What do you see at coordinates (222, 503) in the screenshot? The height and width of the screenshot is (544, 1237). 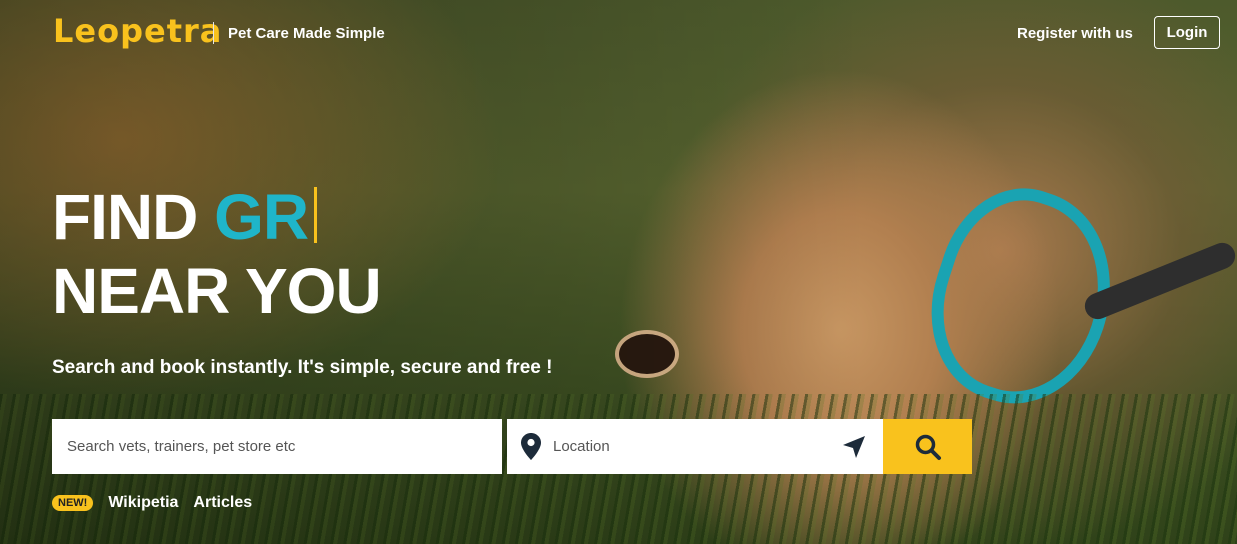 I see `articles-link: Articles` at bounding box center [222, 503].